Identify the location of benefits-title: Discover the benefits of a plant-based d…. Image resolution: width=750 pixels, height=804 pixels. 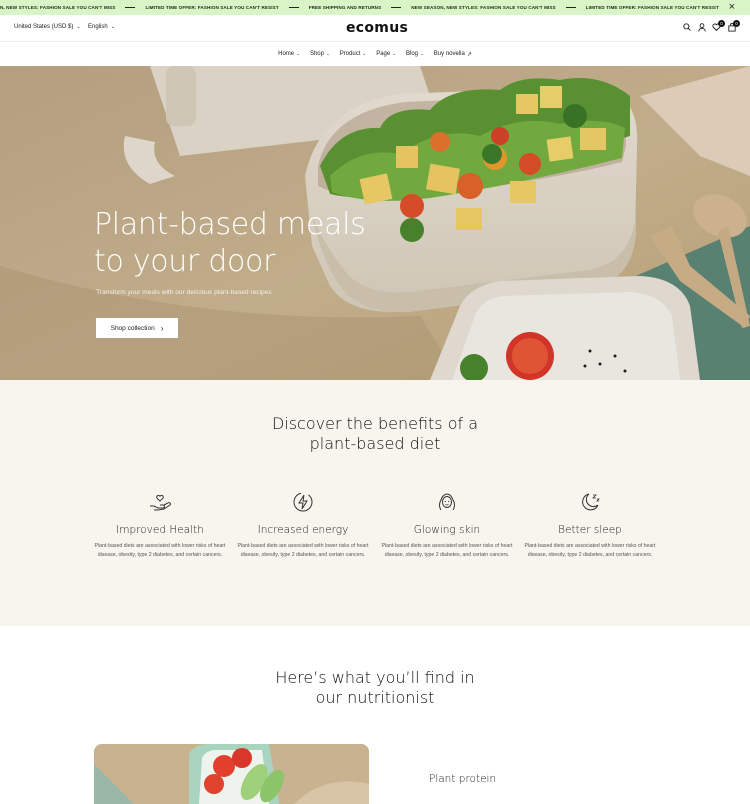
(375, 434).